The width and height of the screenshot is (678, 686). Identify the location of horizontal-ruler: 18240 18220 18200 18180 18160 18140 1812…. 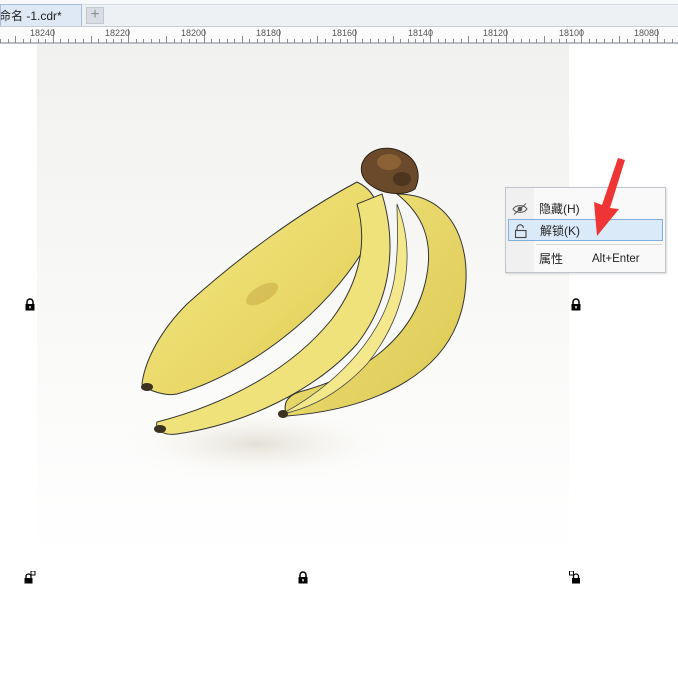
(339, 35).